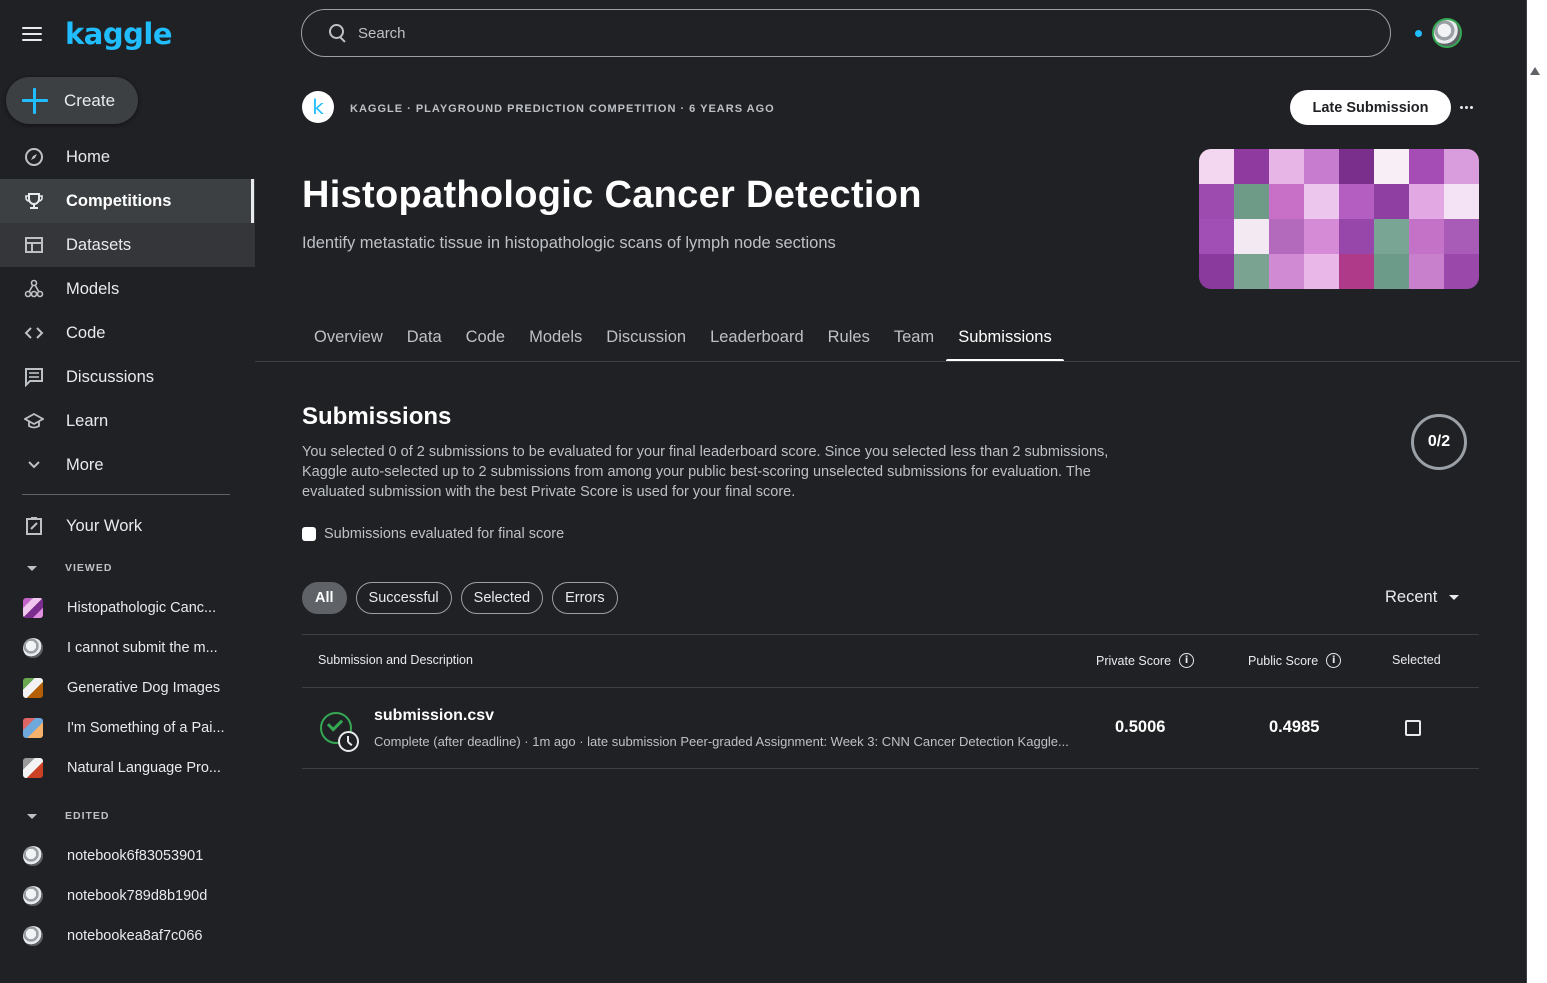 This screenshot has height=983, width=1547. Describe the element at coordinates (318, 107) in the screenshot. I see `competition-host-logo: k` at that location.